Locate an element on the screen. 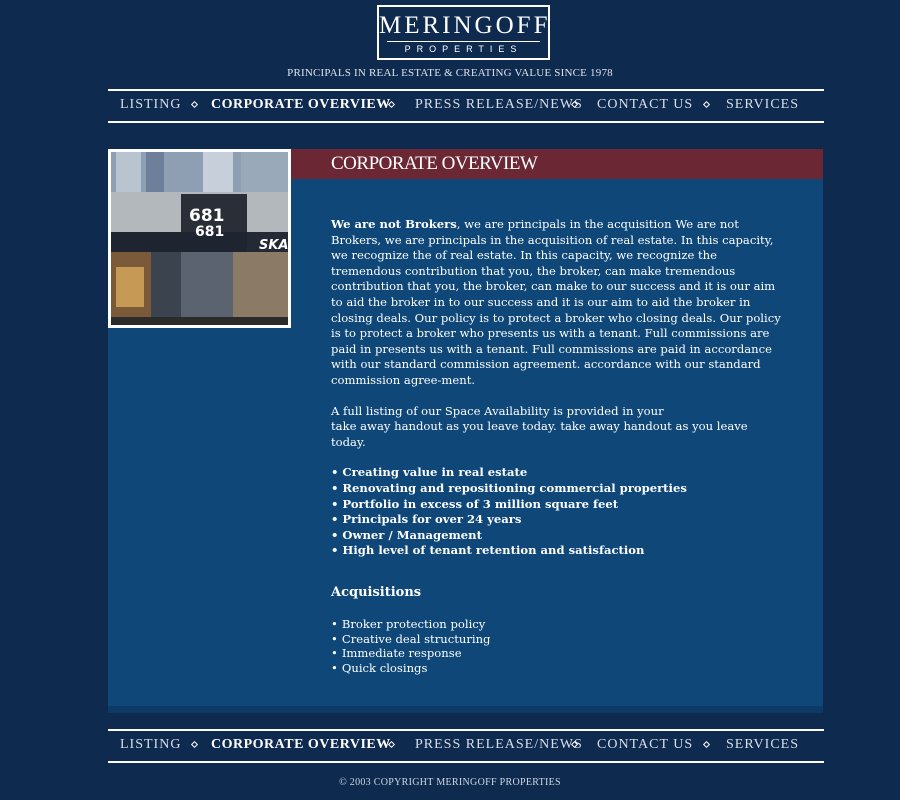 Image resolution: width=900 pixels, height=800 pixels. logo-name: MERINGOFF is located at coordinates (465, 25).